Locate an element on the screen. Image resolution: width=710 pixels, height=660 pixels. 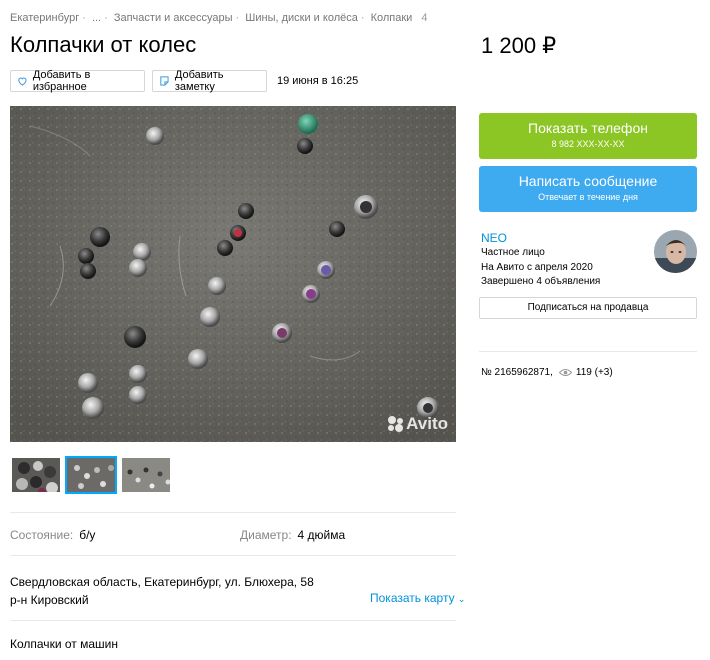
avito-watermark: Avito is located at coordinates (417, 424).